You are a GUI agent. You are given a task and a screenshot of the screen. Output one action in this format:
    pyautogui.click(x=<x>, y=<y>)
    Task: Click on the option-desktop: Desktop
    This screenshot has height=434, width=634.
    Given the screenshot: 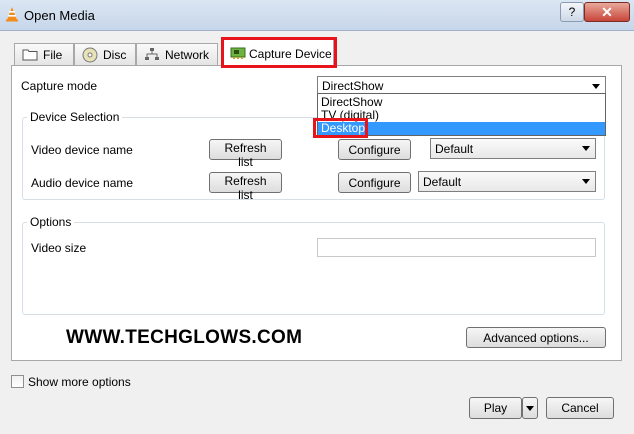 What is the action you would take?
    pyautogui.click(x=461, y=128)
    